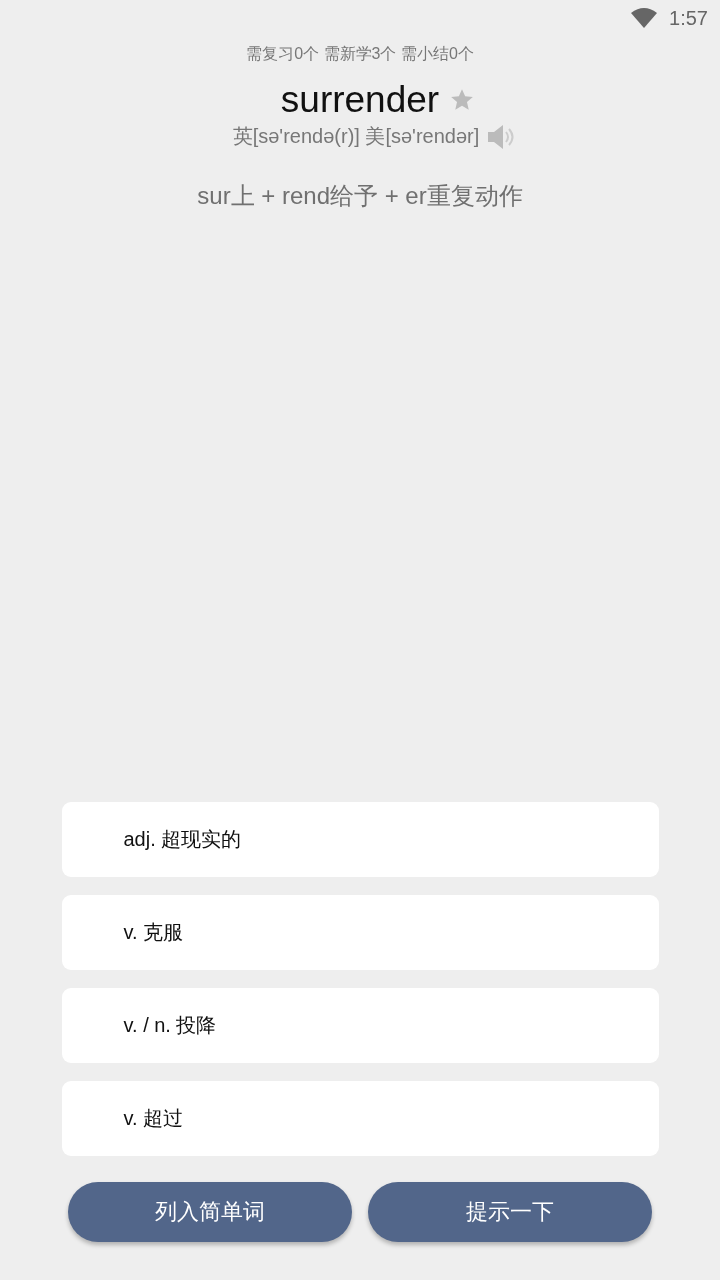 The height and width of the screenshot is (1280, 720). Describe the element at coordinates (210, 1212) in the screenshot. I see `action-button: 列入简单词` at that location.